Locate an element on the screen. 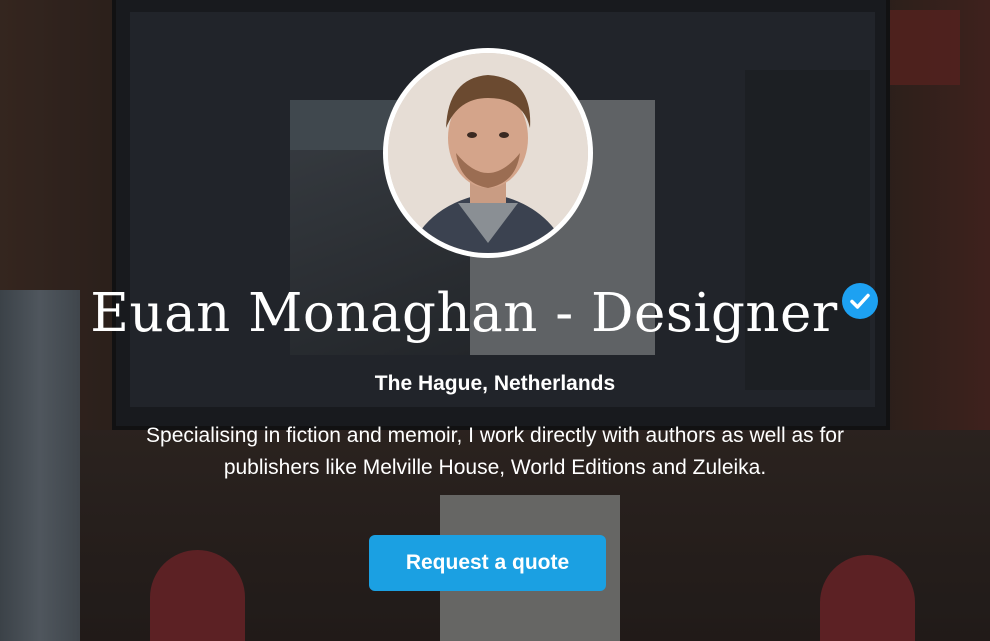  request-quote-button: Request a quote is located at coordinates (487, 563).